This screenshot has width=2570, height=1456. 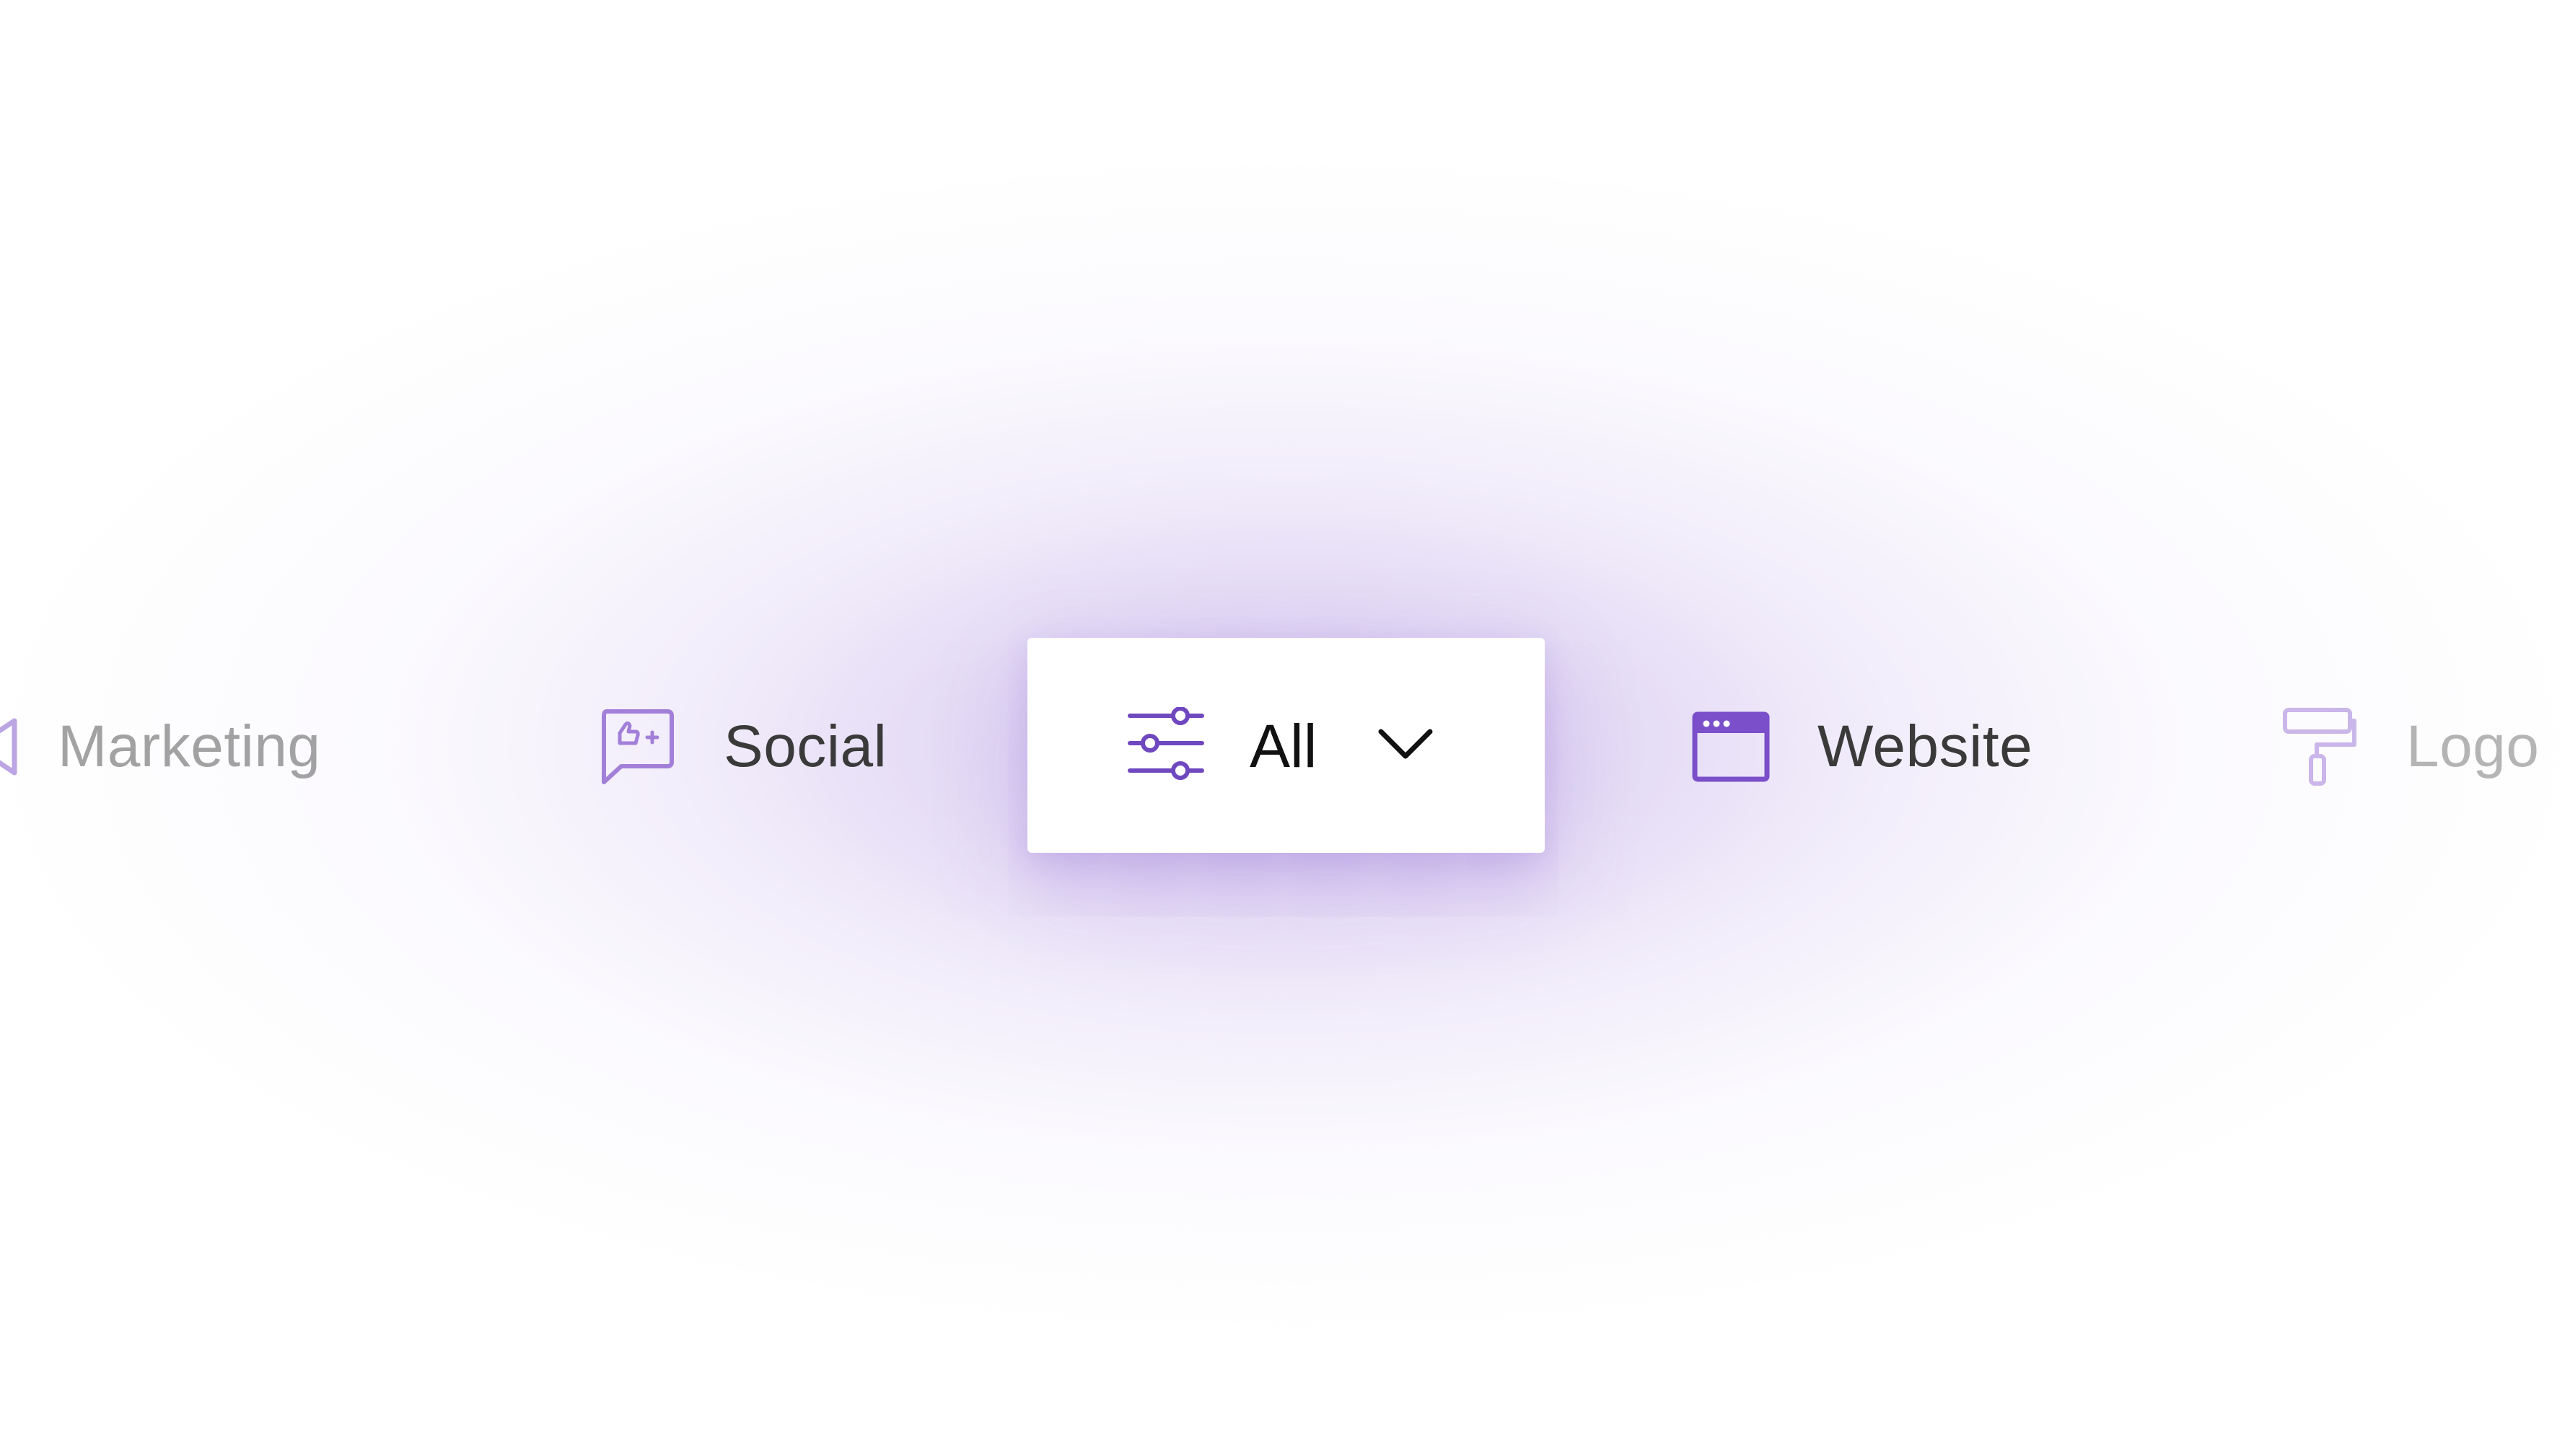 What do you see at coordinates (1731, 746) in the screenshot?
I see `browser-window-icon` at bounding box center [1731, 746].